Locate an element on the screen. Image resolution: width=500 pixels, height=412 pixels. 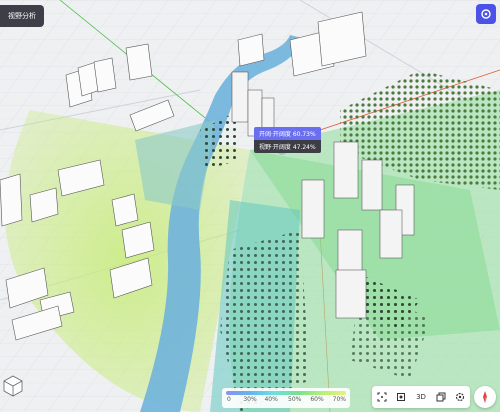
tooltip-inner-label: 视野·开阔度 47.24% is located at coordinates (287, 146).